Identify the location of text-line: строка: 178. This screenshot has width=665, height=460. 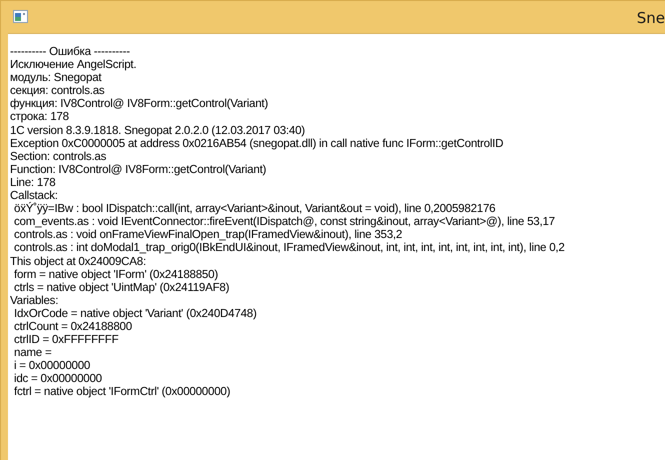
(39, 117).